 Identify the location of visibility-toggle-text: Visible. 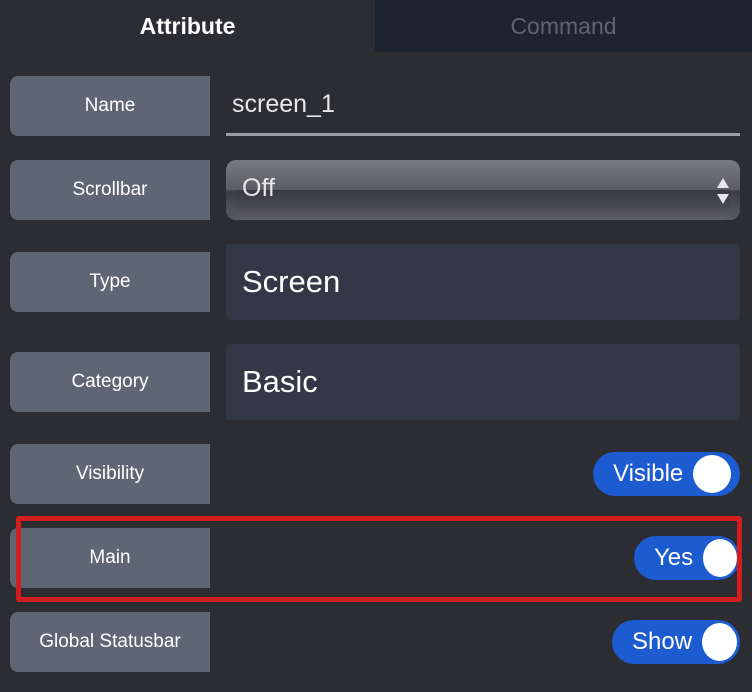
(648, 473).